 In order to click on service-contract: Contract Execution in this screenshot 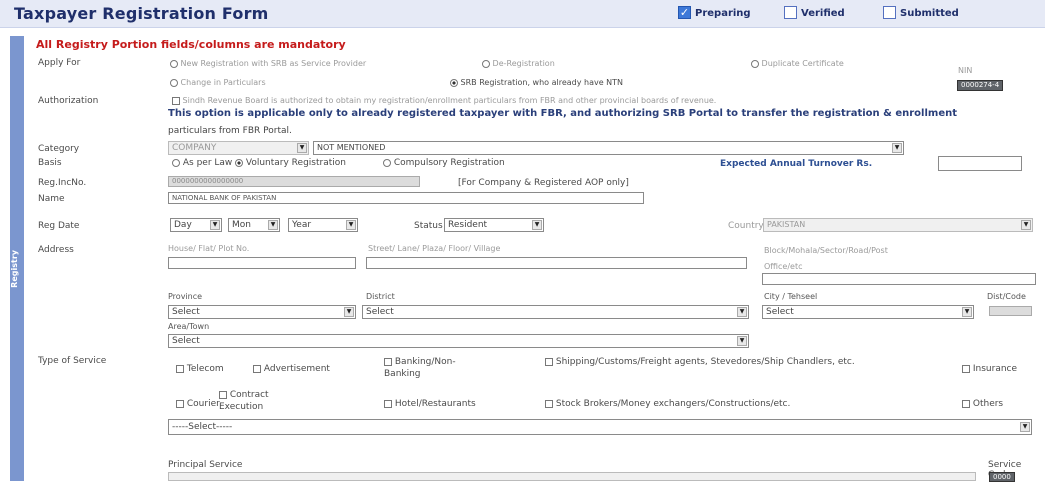, I will do `click(254, 401)`.